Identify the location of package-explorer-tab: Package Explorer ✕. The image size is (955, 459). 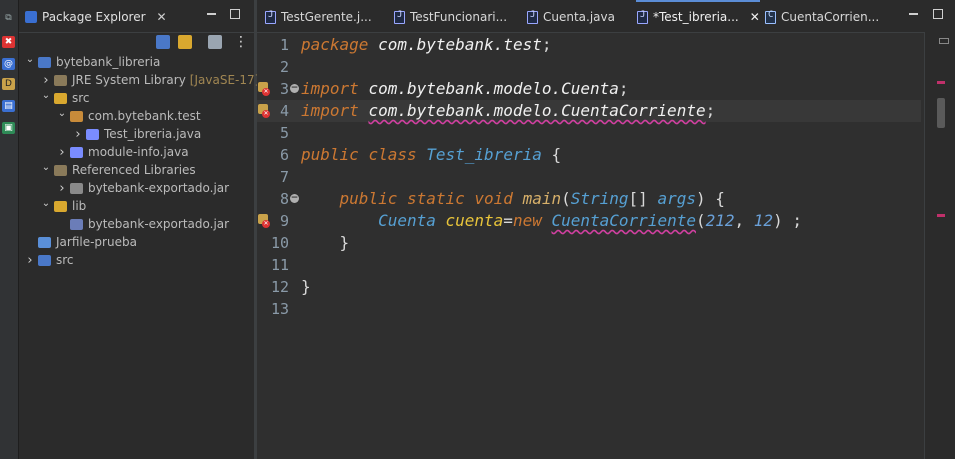
(96, 17).